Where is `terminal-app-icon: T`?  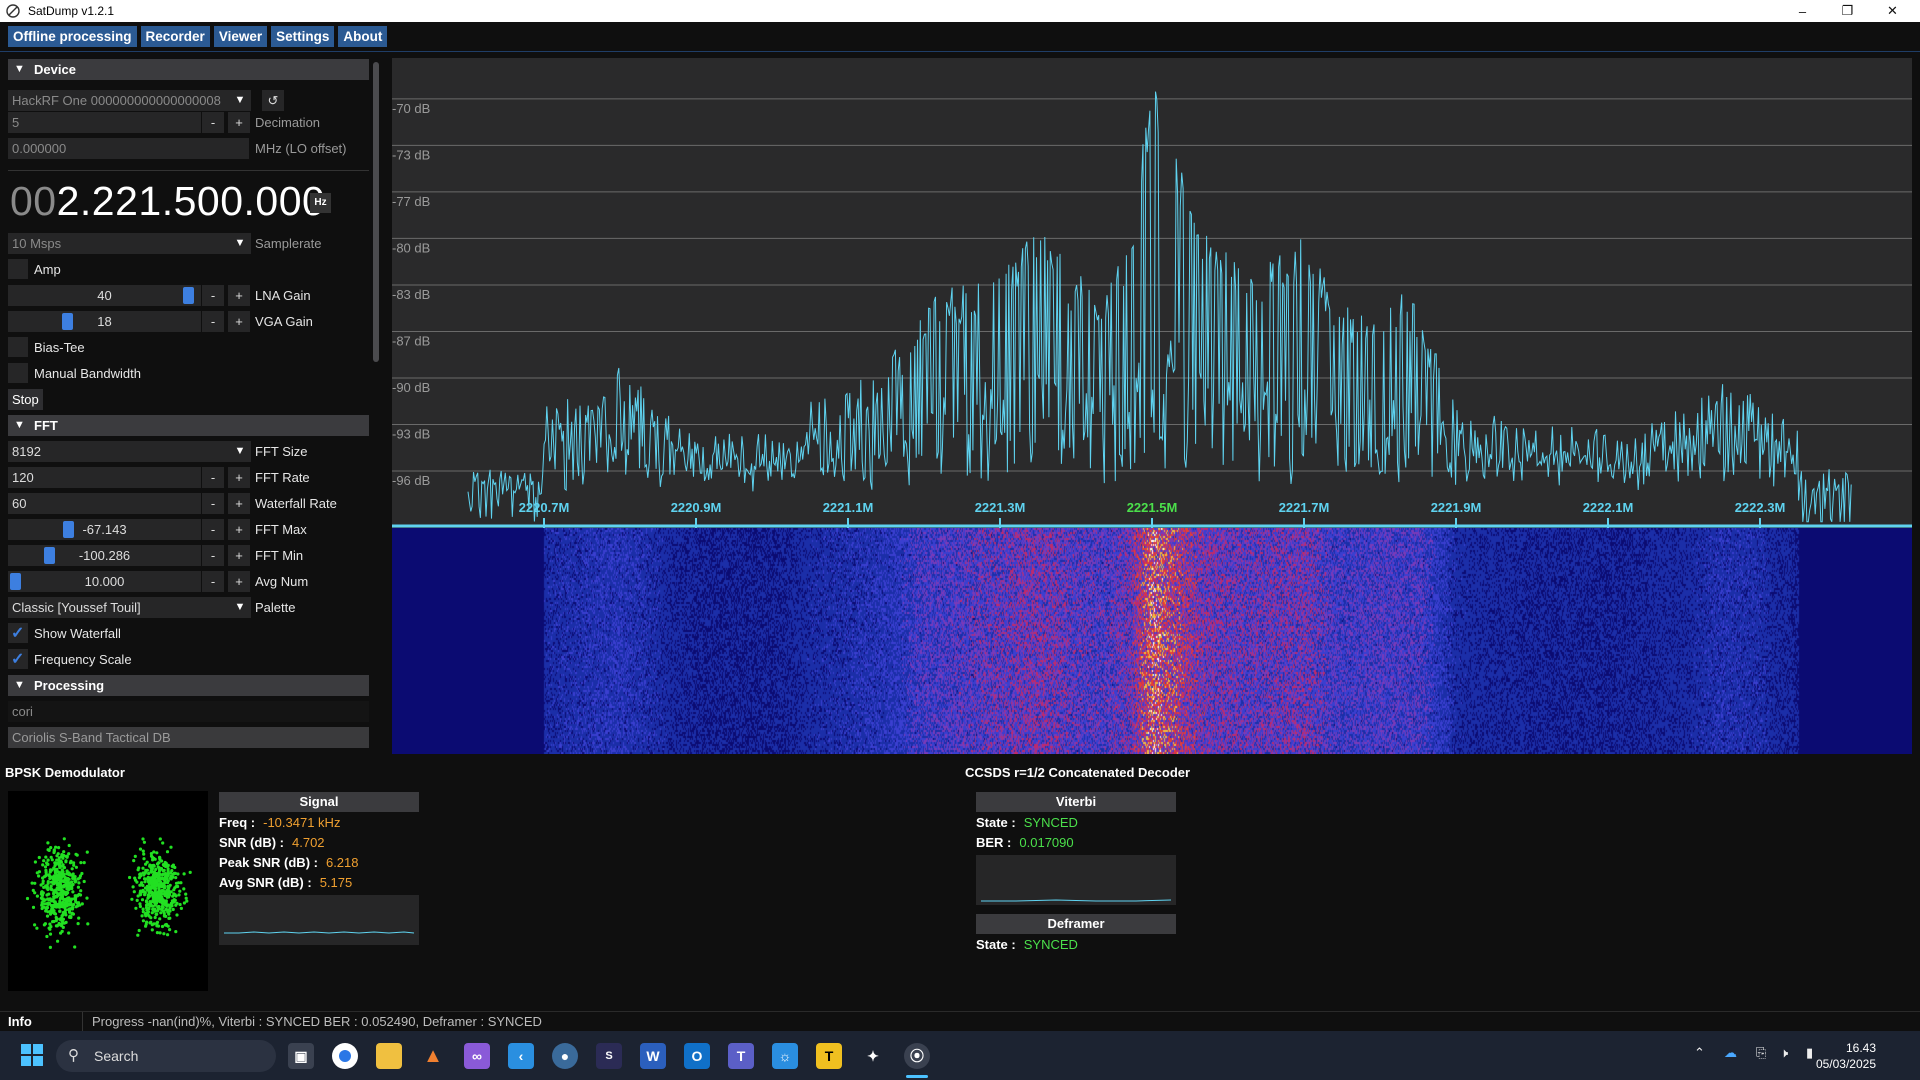 terminal-app-icon: T is located at coordinates (829, 1056).